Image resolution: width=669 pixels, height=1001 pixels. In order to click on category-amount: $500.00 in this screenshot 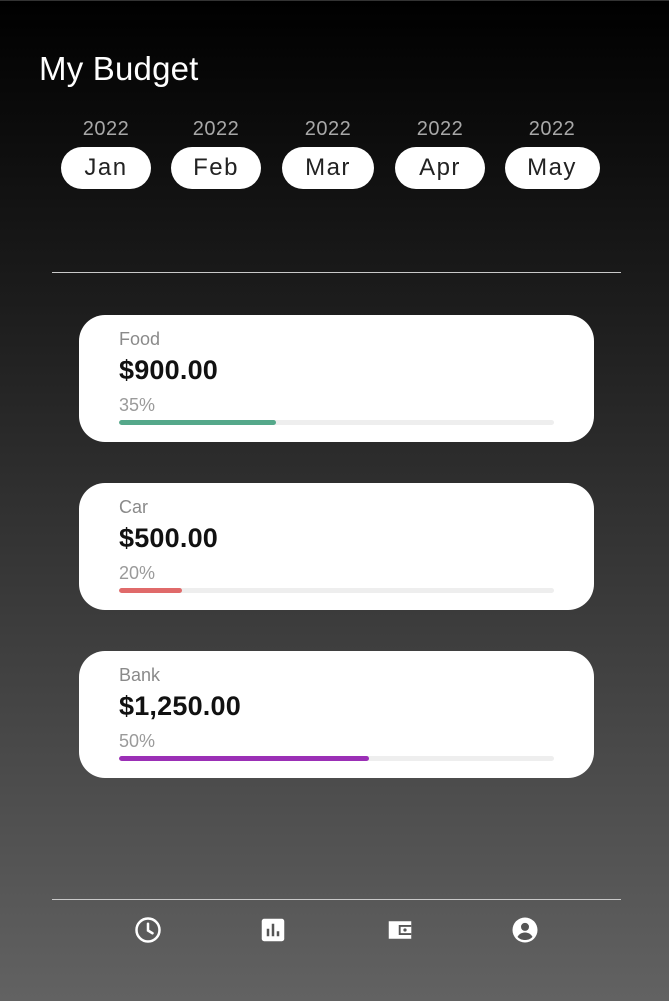, I will do `click(168, 538)`.